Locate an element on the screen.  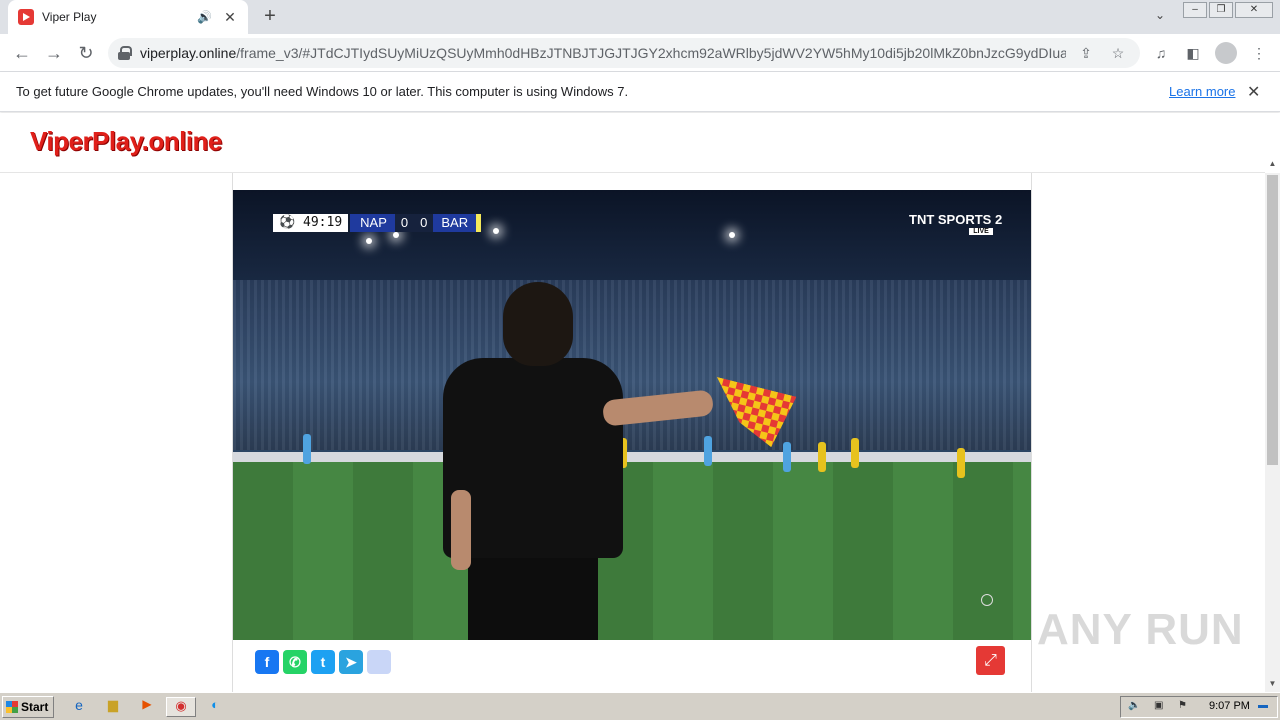
away-team: BAR is located at coordinates (455, 223).